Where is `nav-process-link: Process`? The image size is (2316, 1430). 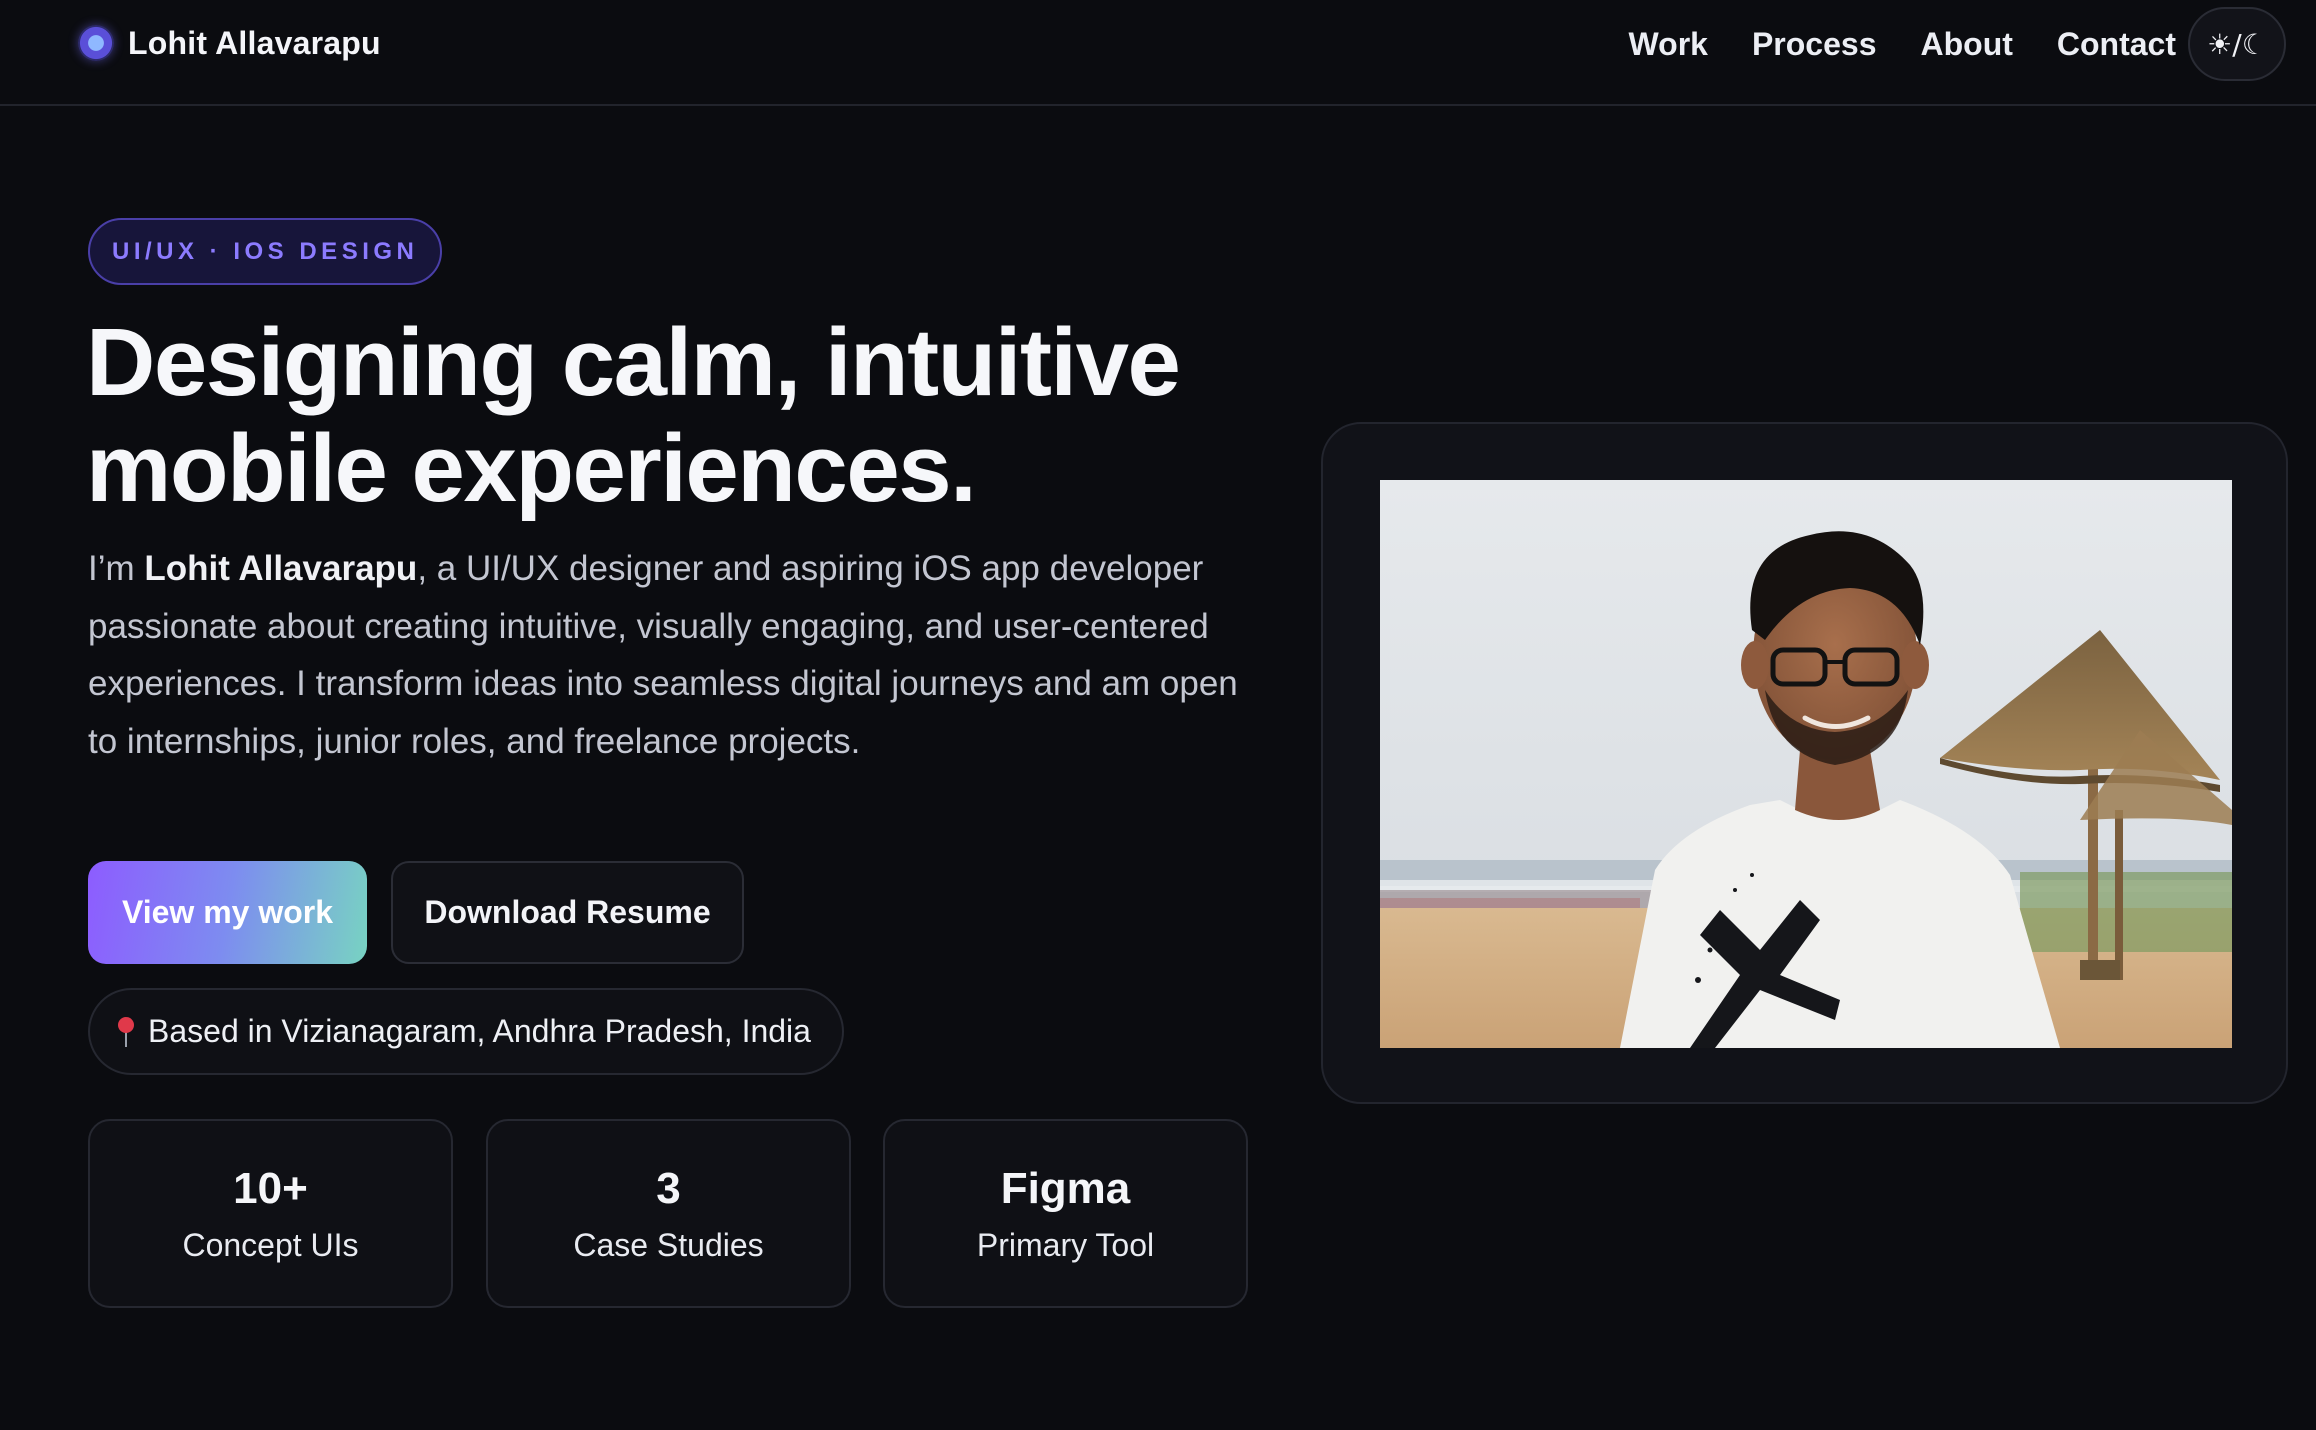
nav-process-link: Process is located at coordinates (1814, 44).